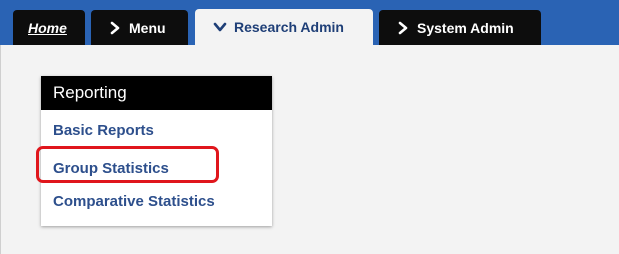 The height and width of the screenshot is (254, 619). I want to click on panel-title: Reporting, so click(156, 93).